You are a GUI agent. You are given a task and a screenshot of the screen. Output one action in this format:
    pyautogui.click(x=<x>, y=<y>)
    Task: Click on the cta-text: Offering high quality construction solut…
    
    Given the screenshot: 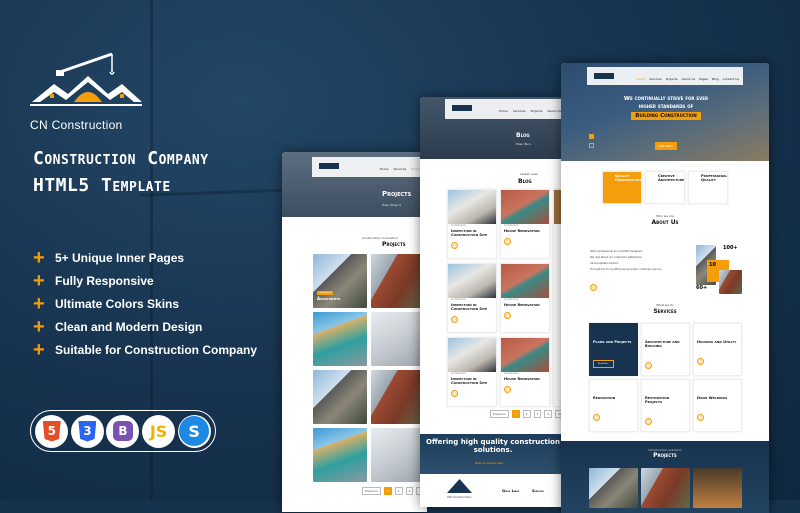 What is the action you would take?
    pyautogui.click(x=493, y=446)
    